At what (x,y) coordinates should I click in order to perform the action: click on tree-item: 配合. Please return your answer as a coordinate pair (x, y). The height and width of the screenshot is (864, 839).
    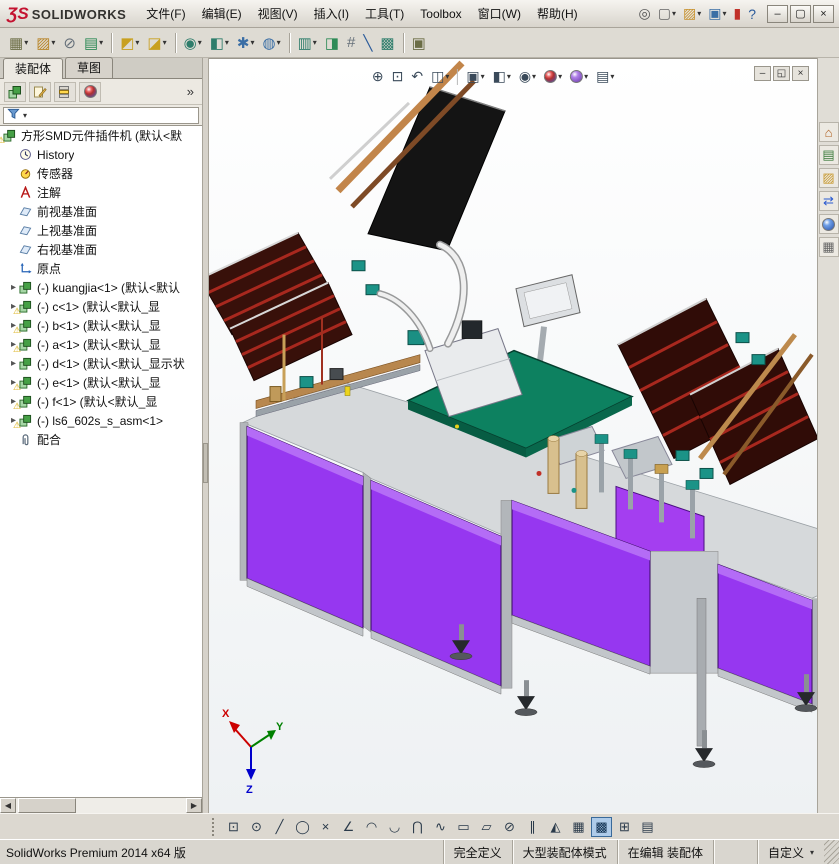
    Looking at the image, I should click on (101, 439).